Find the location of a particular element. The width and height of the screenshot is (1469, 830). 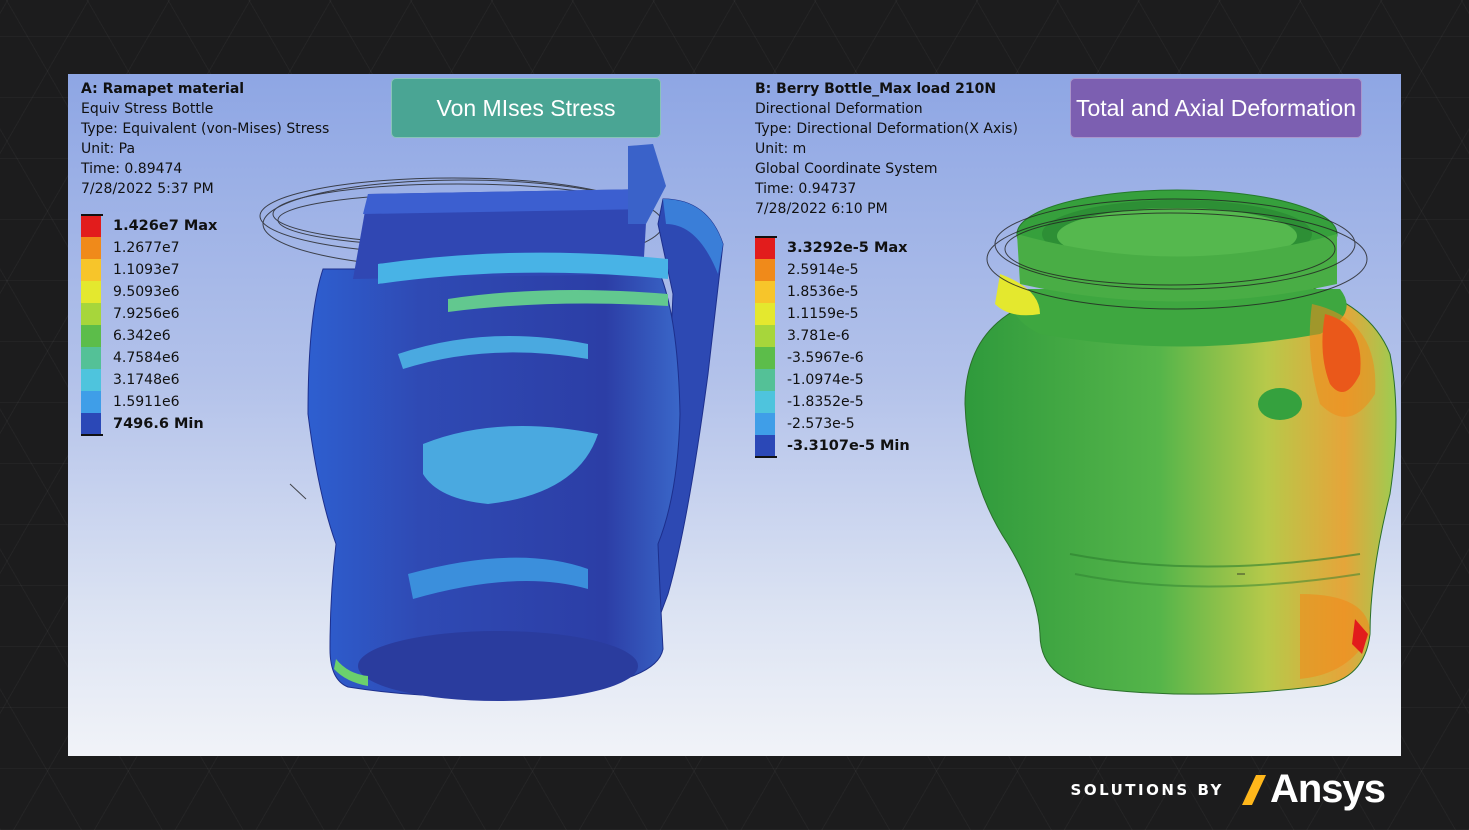

solutions-by-label: SOLUTIONS BY is located at coordinates (1147, 789).